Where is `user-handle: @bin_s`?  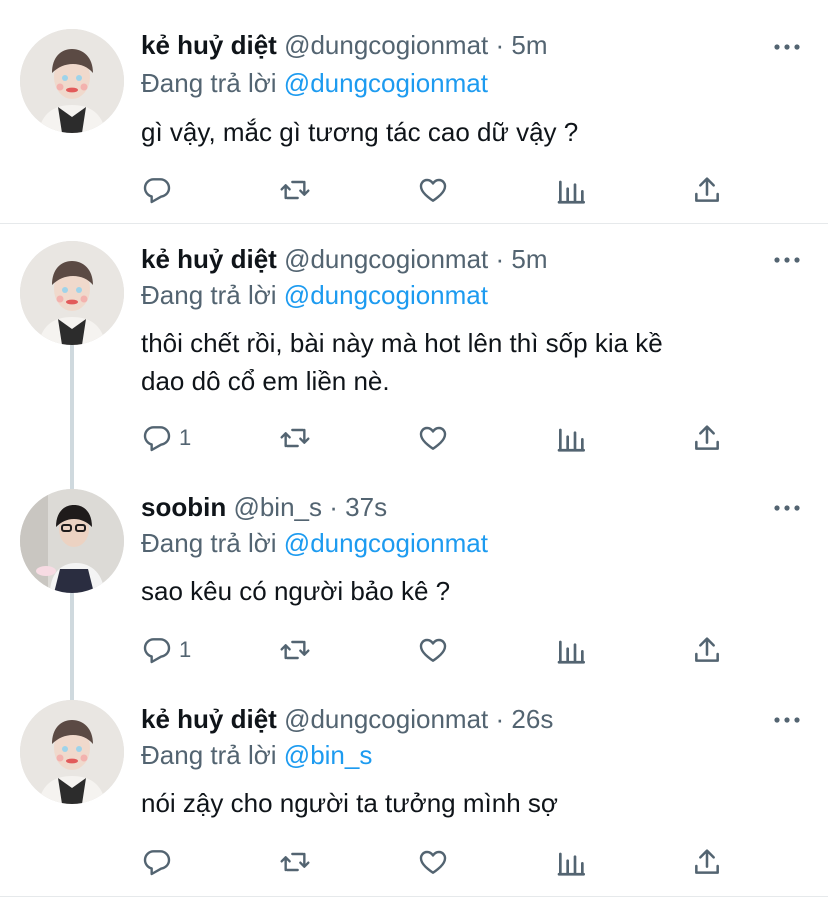 user-handle: @bin_s is located at coordinates (277, 507).